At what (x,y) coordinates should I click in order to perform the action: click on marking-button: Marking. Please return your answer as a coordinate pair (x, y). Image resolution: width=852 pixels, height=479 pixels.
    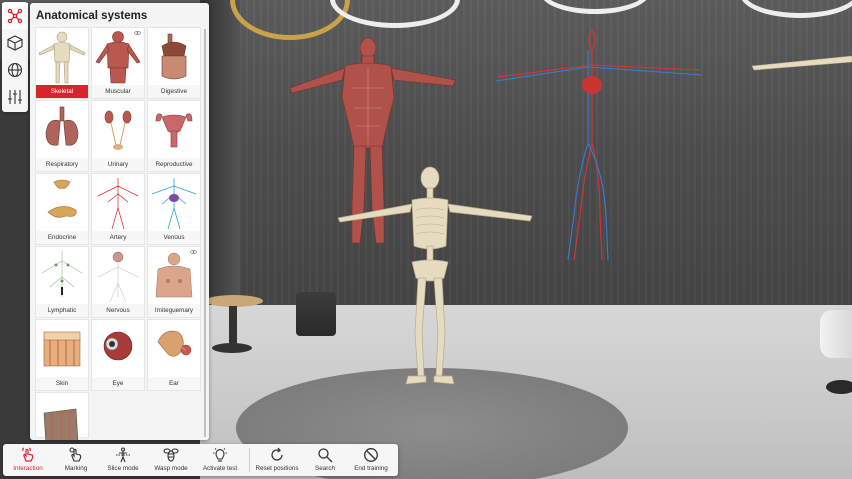
    Looking at the image, I should click on (76, 460).